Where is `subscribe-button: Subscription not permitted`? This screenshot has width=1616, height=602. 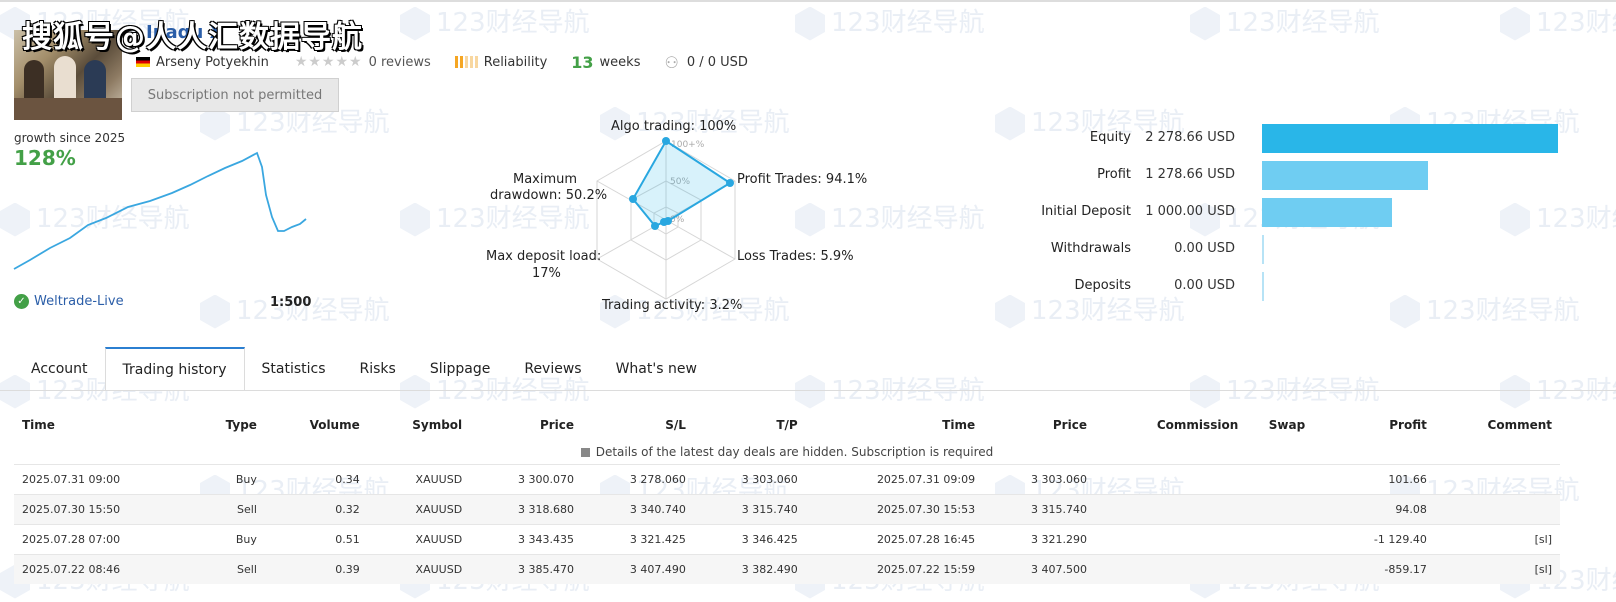 subscribe-button: Subscription not permitted is located at coordinates (235, 95).